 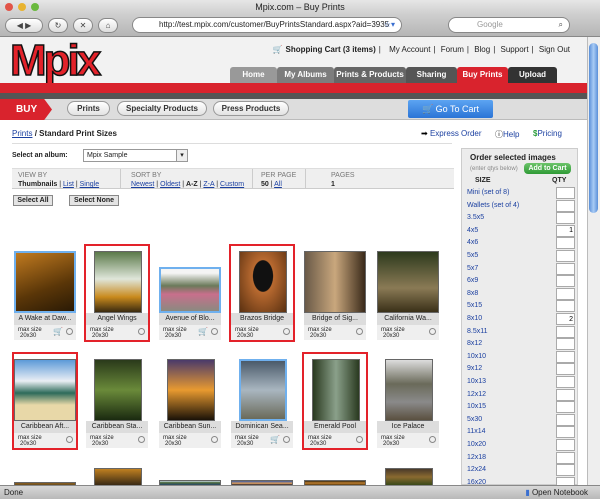 I want to click on size-link: 5x5, so click(x=472, y=256).